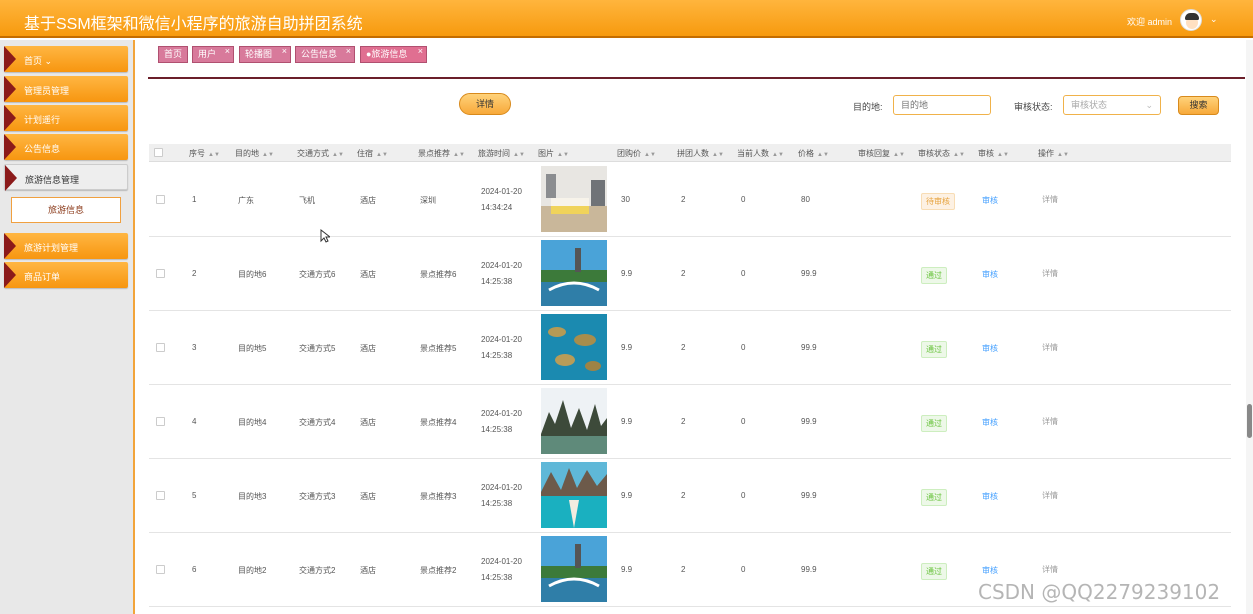 The height and width of the screenshot is (614, 1253). I want to click on tab-carousel: 轮播图 ×, so click(265, 54).